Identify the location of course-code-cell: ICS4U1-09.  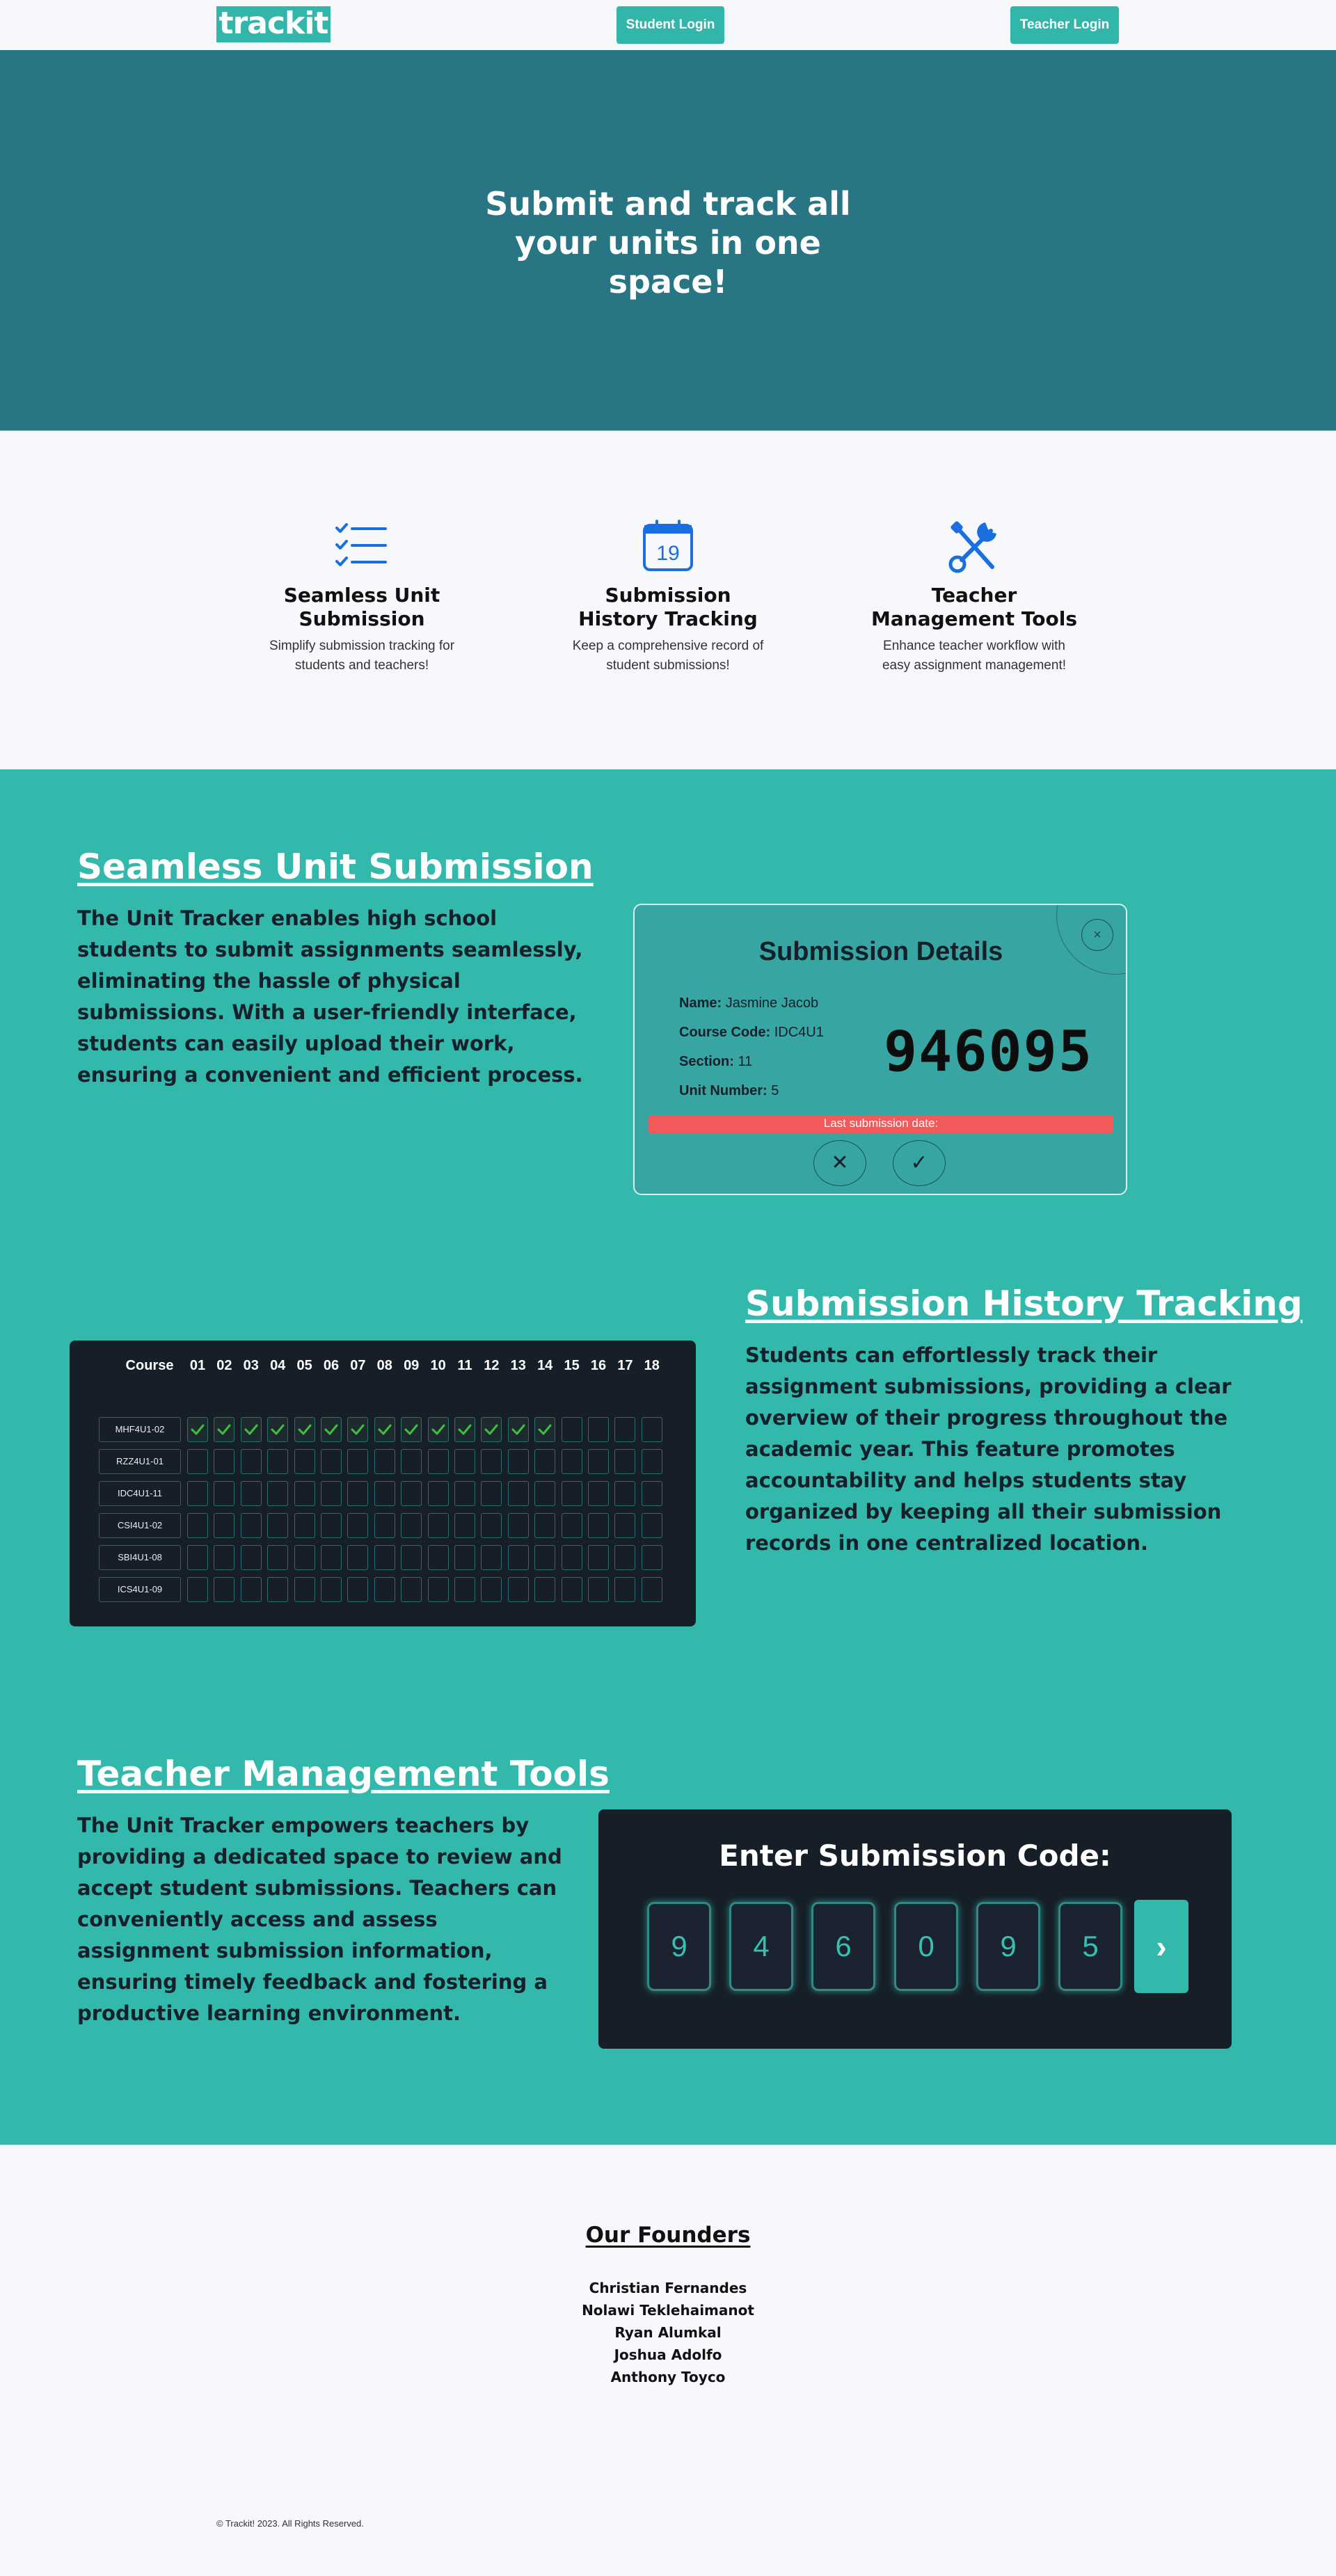
(140, 1589).